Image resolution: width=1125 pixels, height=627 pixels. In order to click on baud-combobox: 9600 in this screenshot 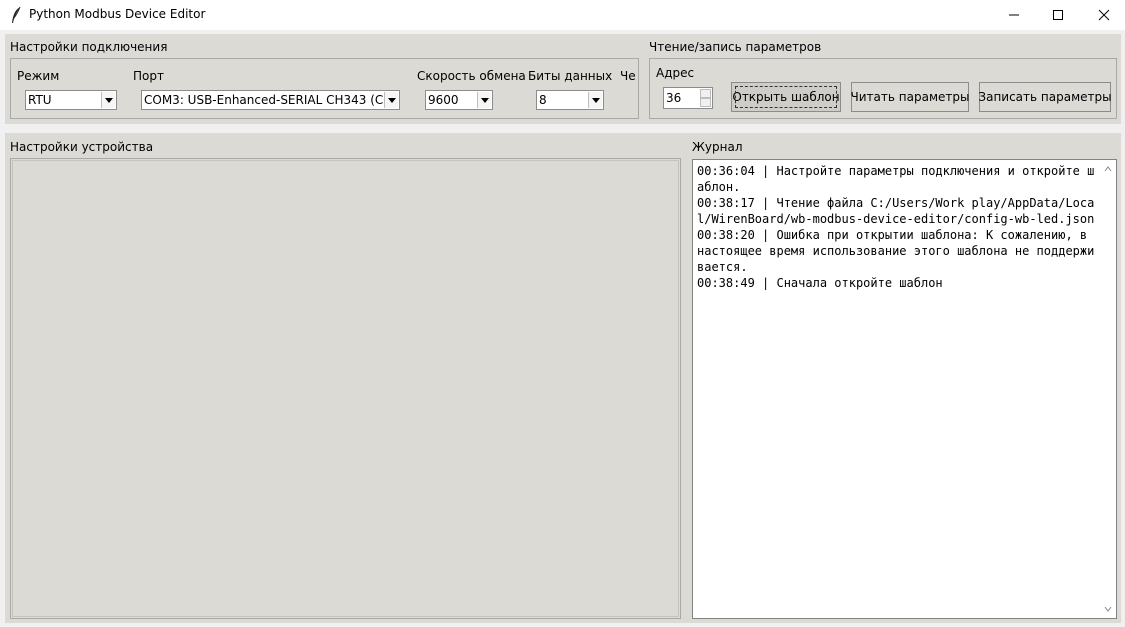, I will do `click(459, 100)`.